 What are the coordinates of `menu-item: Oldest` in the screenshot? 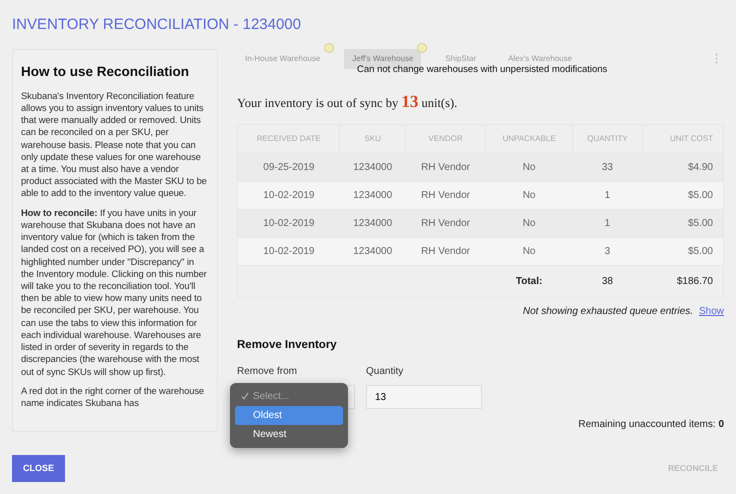 It's located at (289, 416).